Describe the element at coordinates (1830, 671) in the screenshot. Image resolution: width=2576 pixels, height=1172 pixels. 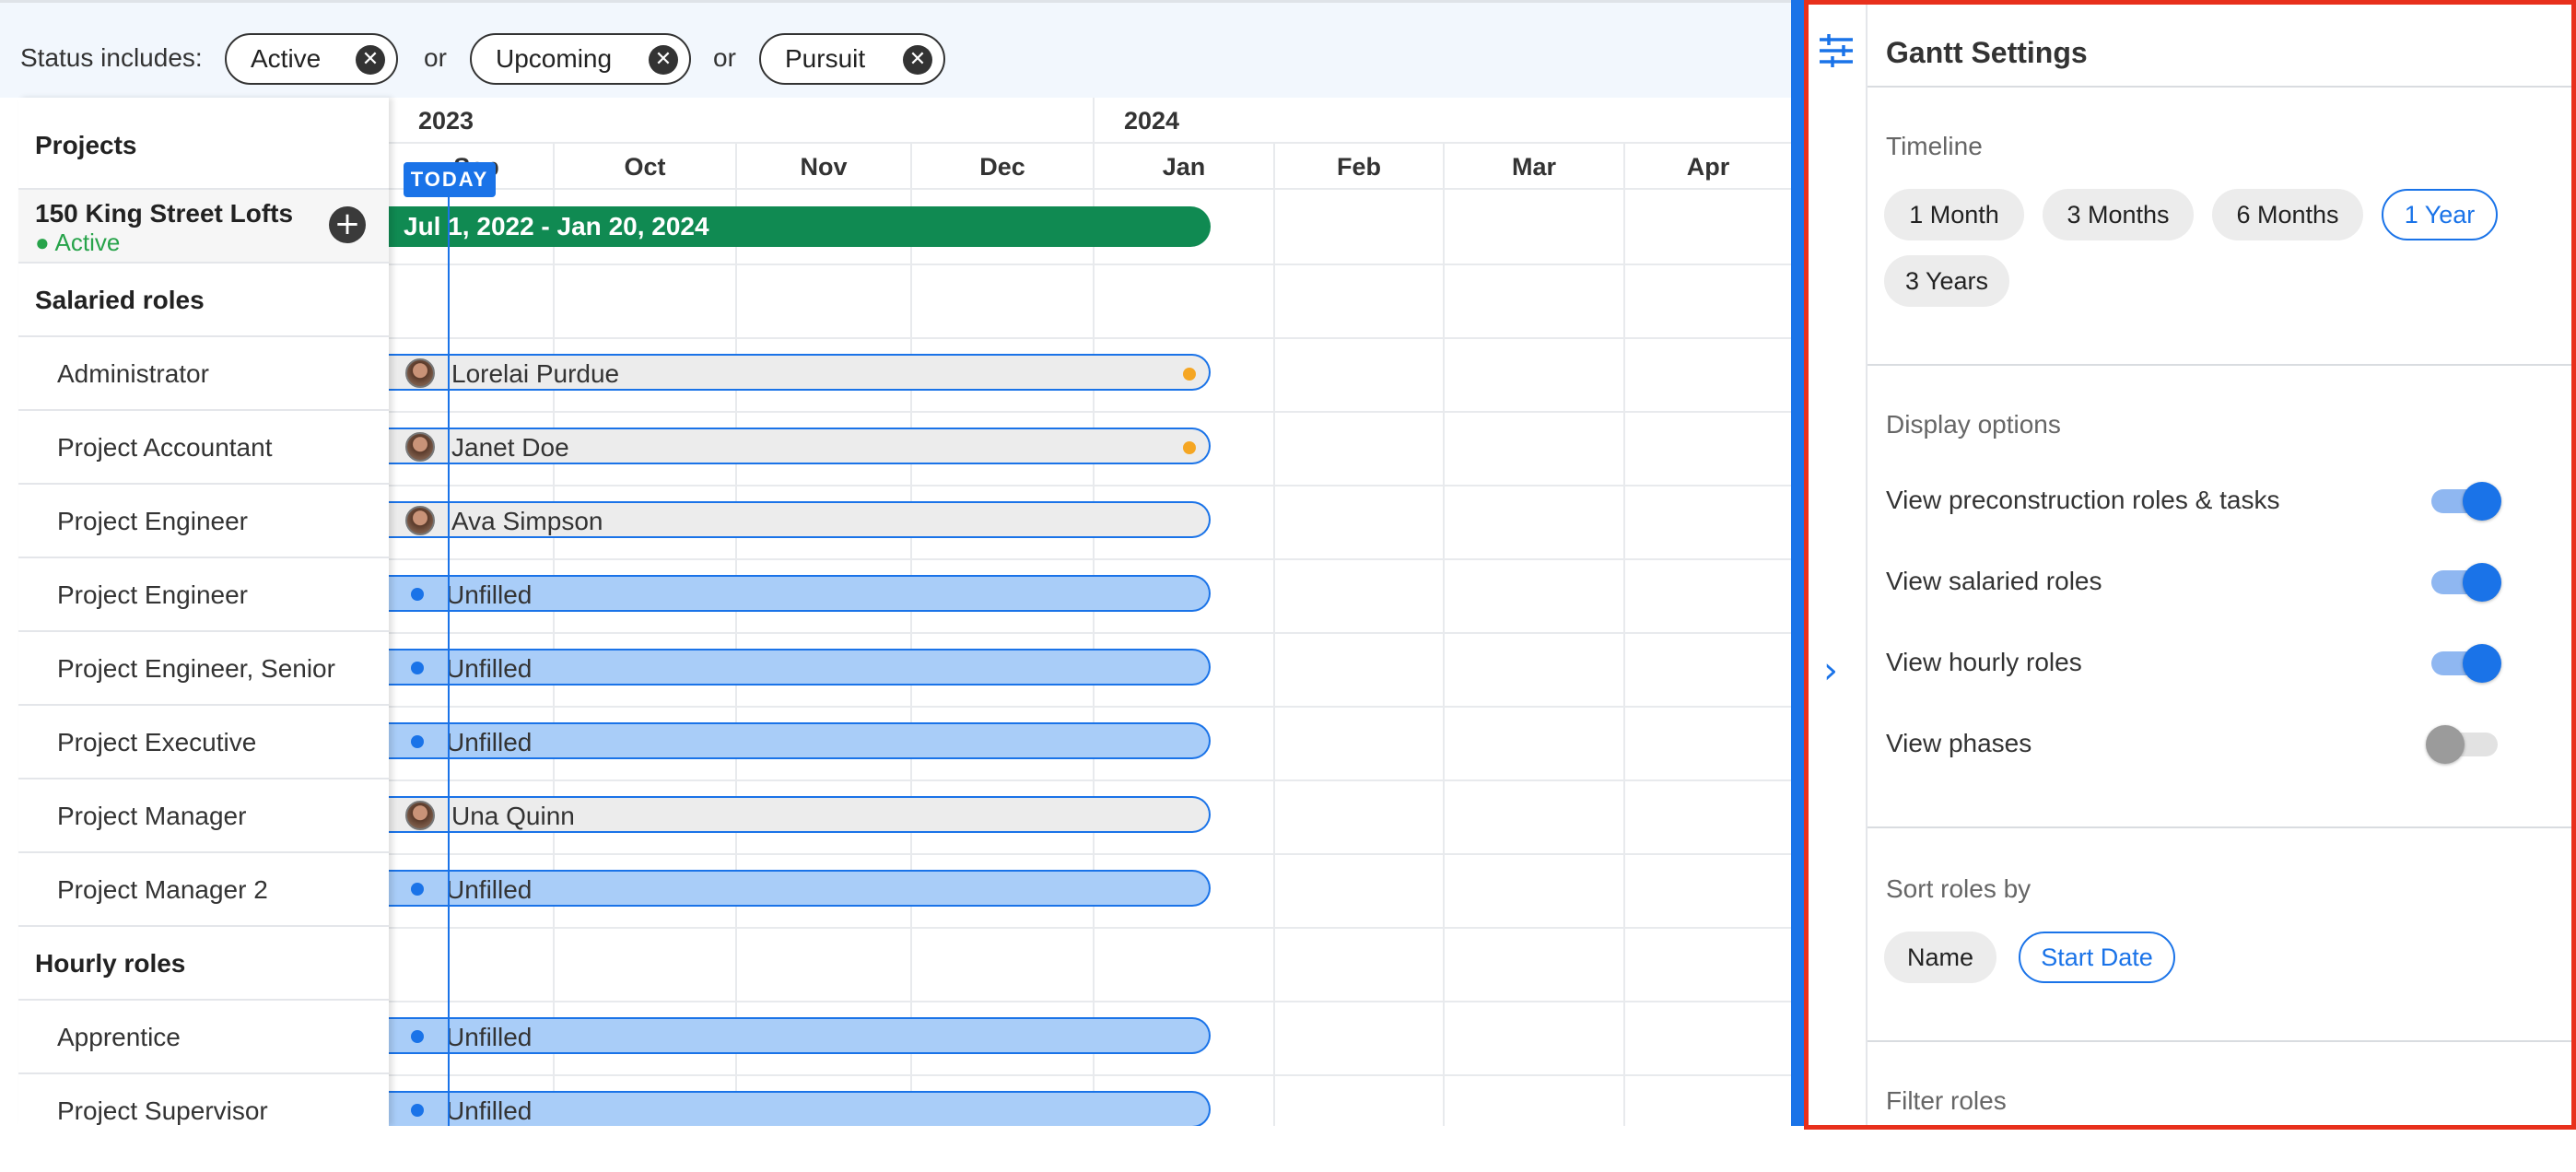
I see `chevron-right-icon: ›` at that location.